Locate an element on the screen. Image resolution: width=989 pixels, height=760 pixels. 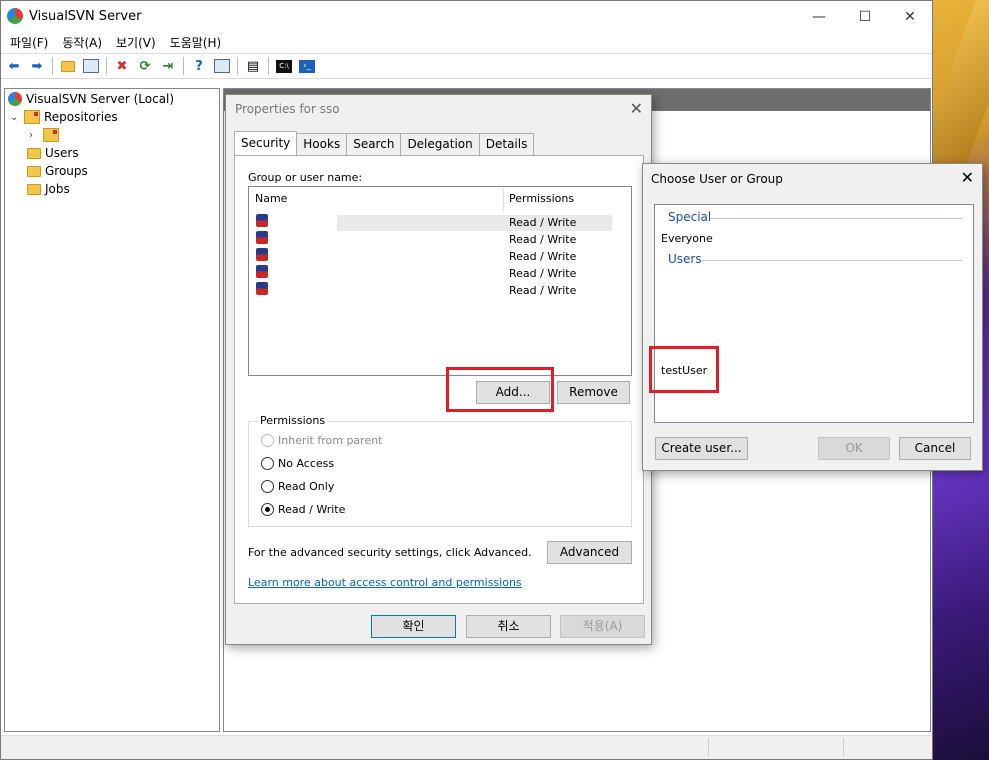
pane-icon is located at coordinates (91, 66).